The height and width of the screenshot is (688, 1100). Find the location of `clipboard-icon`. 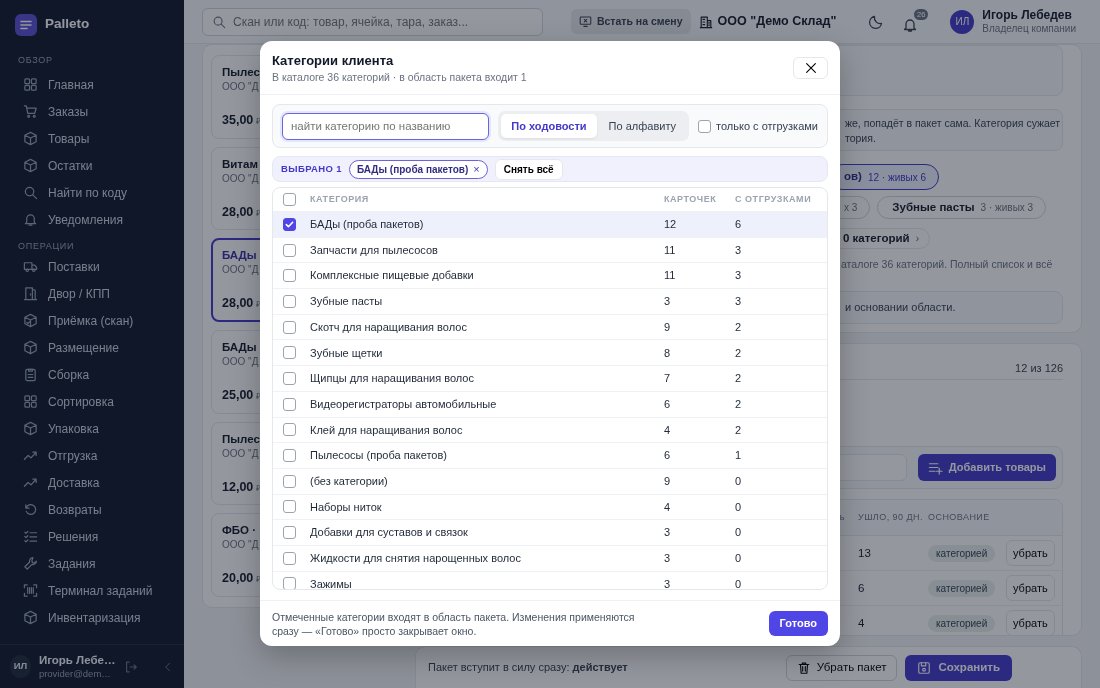

clipboard-icon is located at coordinates (30, 374).